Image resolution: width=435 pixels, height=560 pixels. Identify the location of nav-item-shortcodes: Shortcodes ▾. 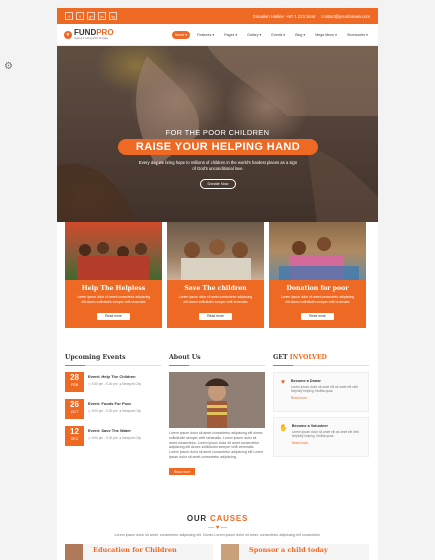
(357, 35).